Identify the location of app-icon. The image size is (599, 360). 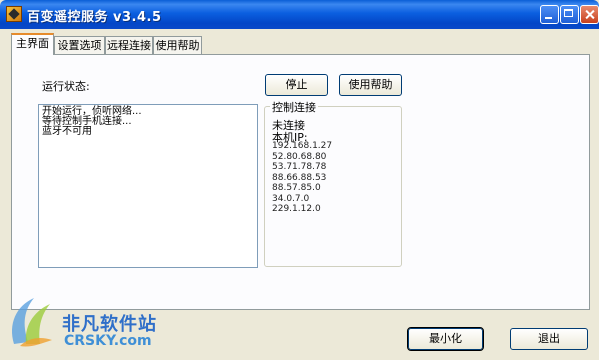
(14, 14).